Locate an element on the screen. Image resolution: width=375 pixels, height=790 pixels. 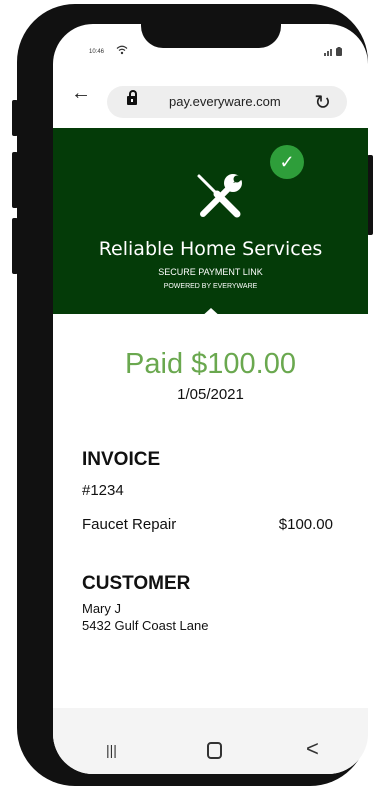
check-icon: ✓ is located at coordinates (287, 162).